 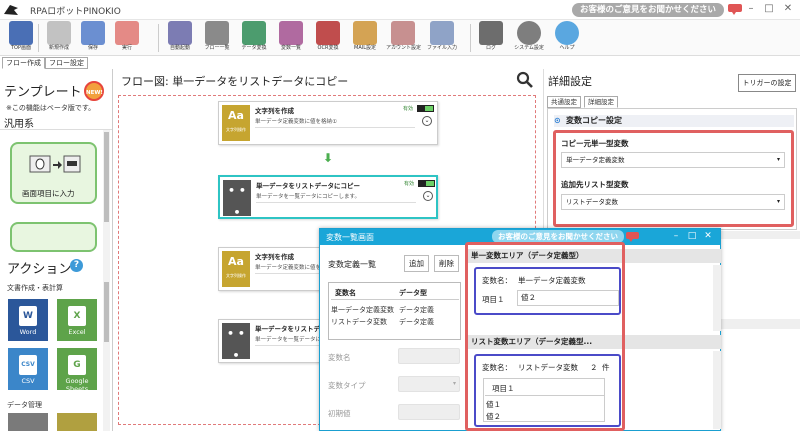 What do you see at coordinates (363, 310) in the screenshot?
I see `table-cell: 単一データ定義変数` at bounding box center [363, 310].